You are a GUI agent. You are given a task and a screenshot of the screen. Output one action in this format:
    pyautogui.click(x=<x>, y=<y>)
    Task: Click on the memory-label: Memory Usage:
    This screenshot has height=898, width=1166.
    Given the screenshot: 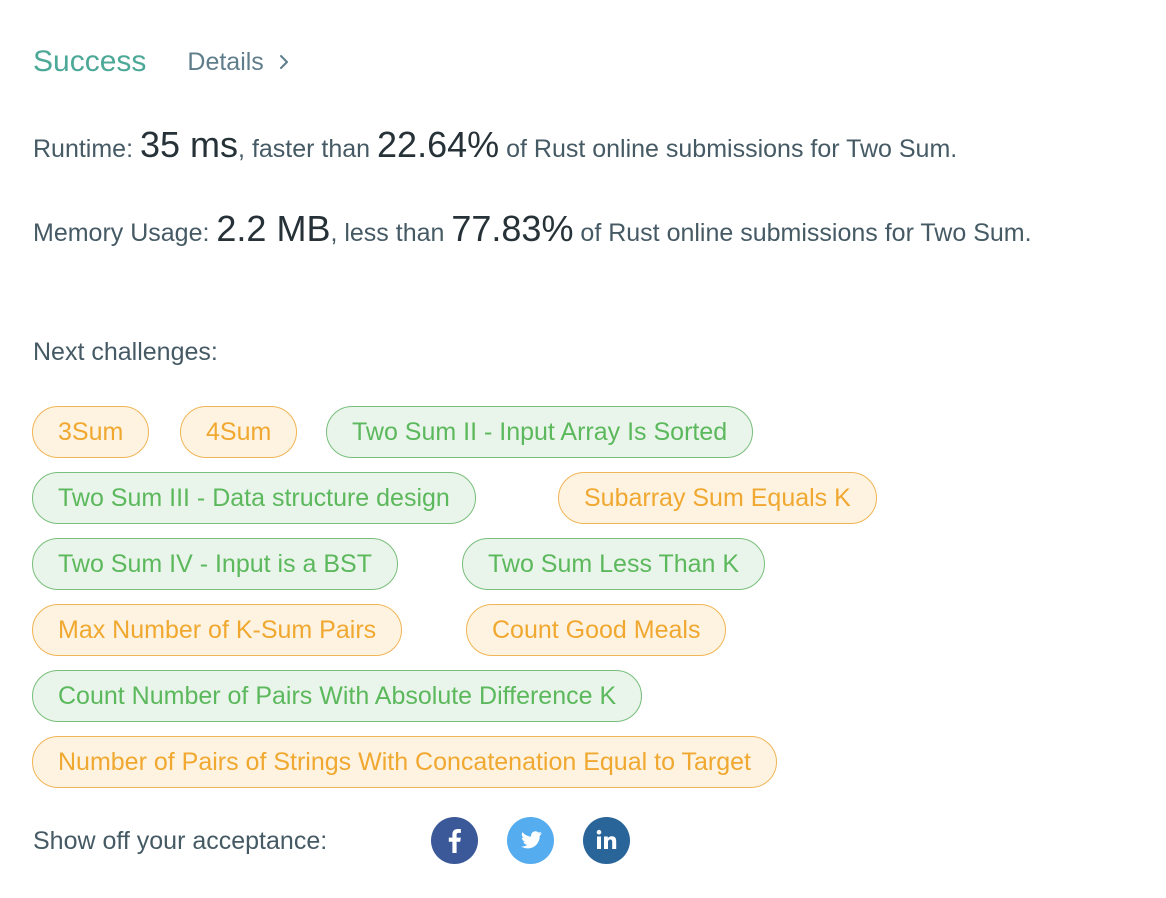 What is the action you would take?
    pyautogui.click(x=121, y=233)
    